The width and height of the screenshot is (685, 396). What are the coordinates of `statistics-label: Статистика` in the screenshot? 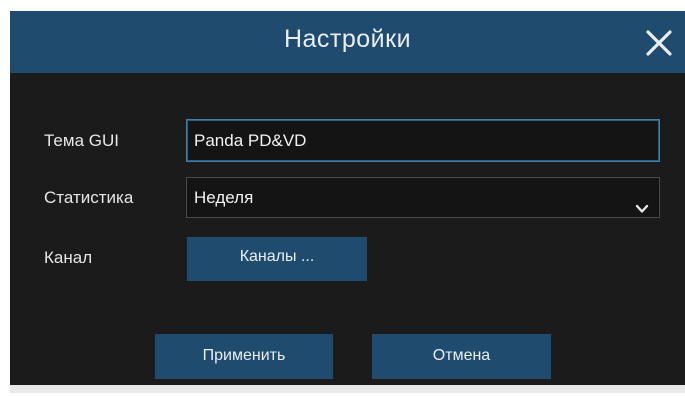 It's located at (89, 197).